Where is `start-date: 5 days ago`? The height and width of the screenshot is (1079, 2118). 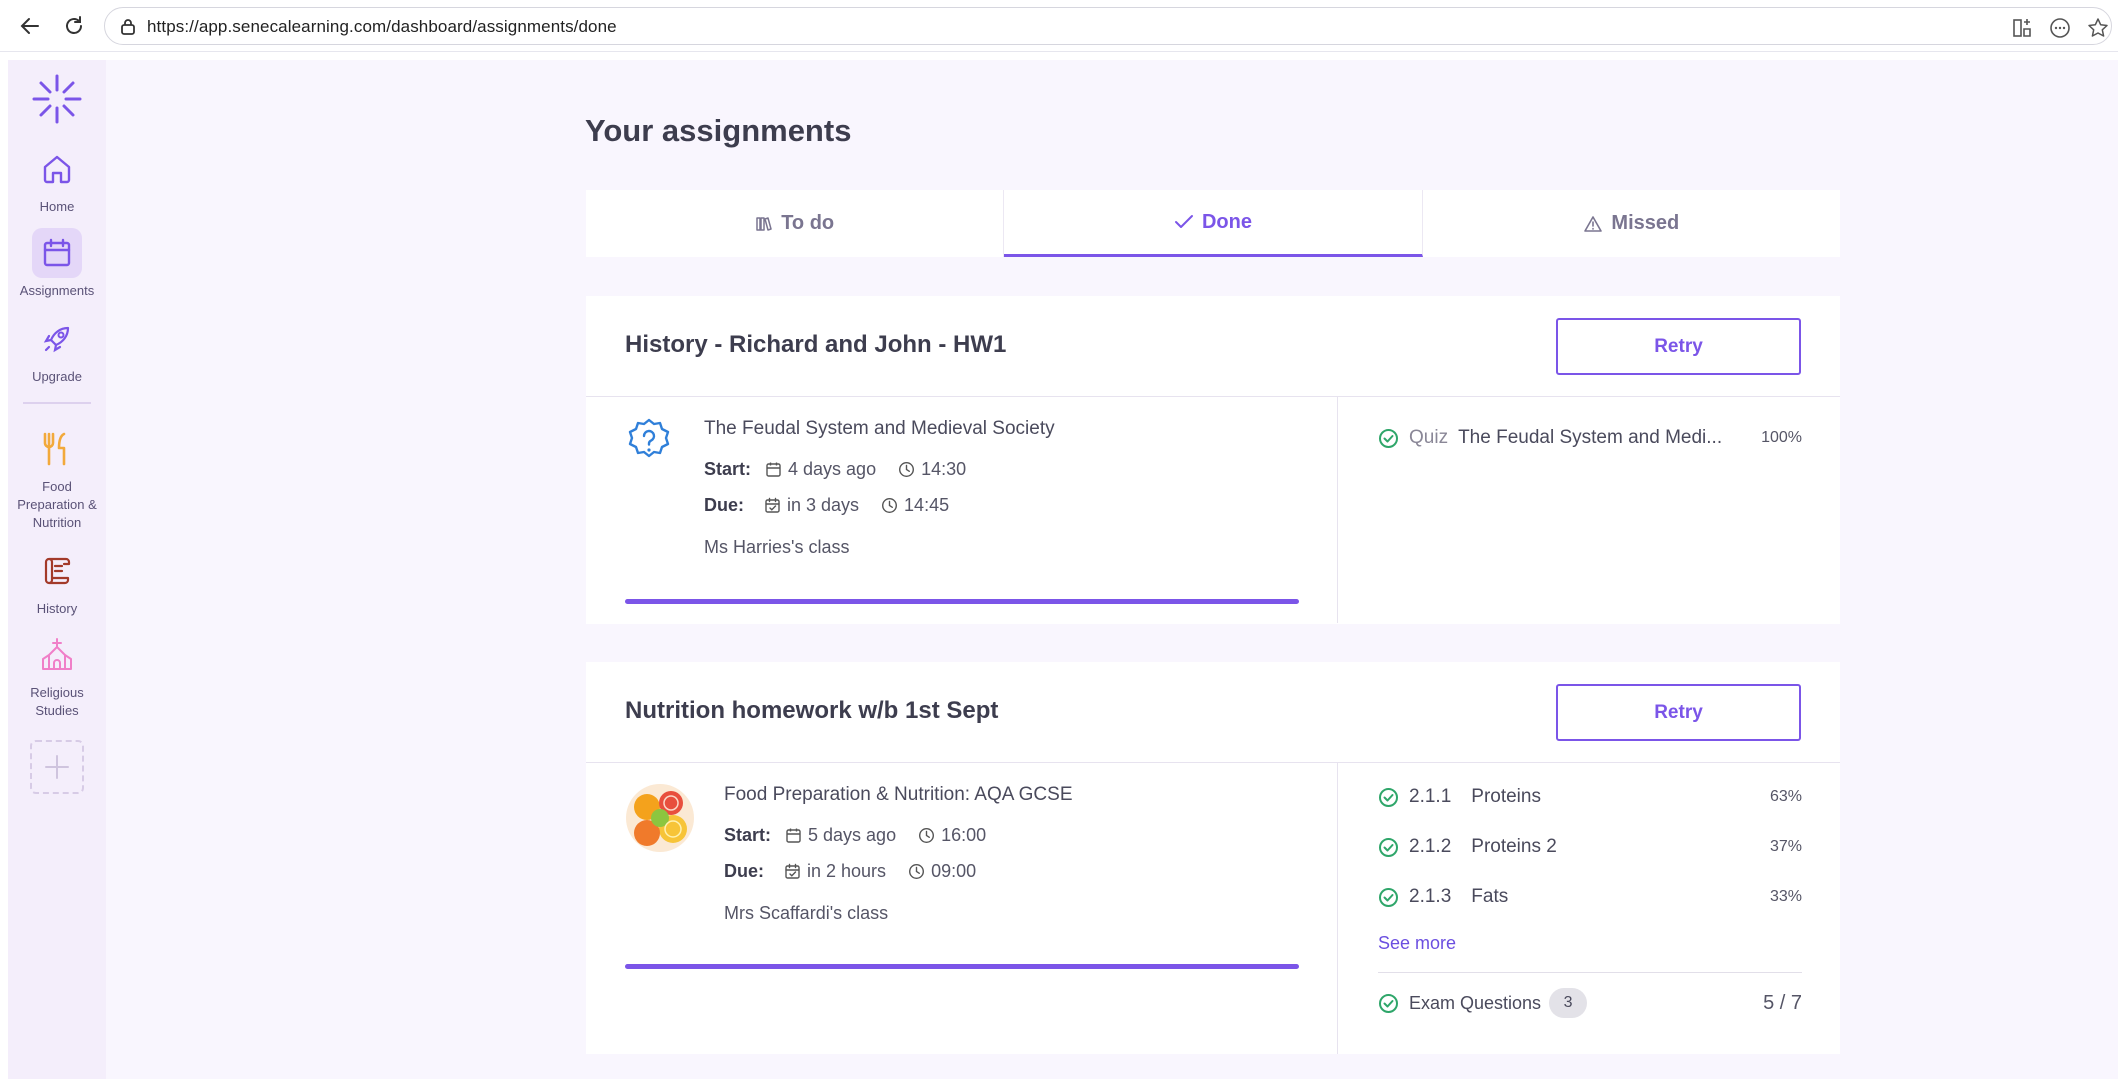 start-date: 5 days ago is located at coordinates (852, 835).